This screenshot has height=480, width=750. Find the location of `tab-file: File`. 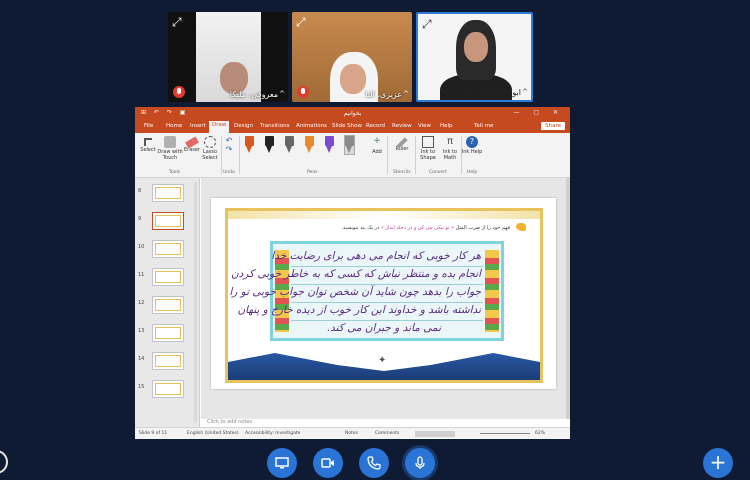

tab-file: File is located at coordinates (148, 126).